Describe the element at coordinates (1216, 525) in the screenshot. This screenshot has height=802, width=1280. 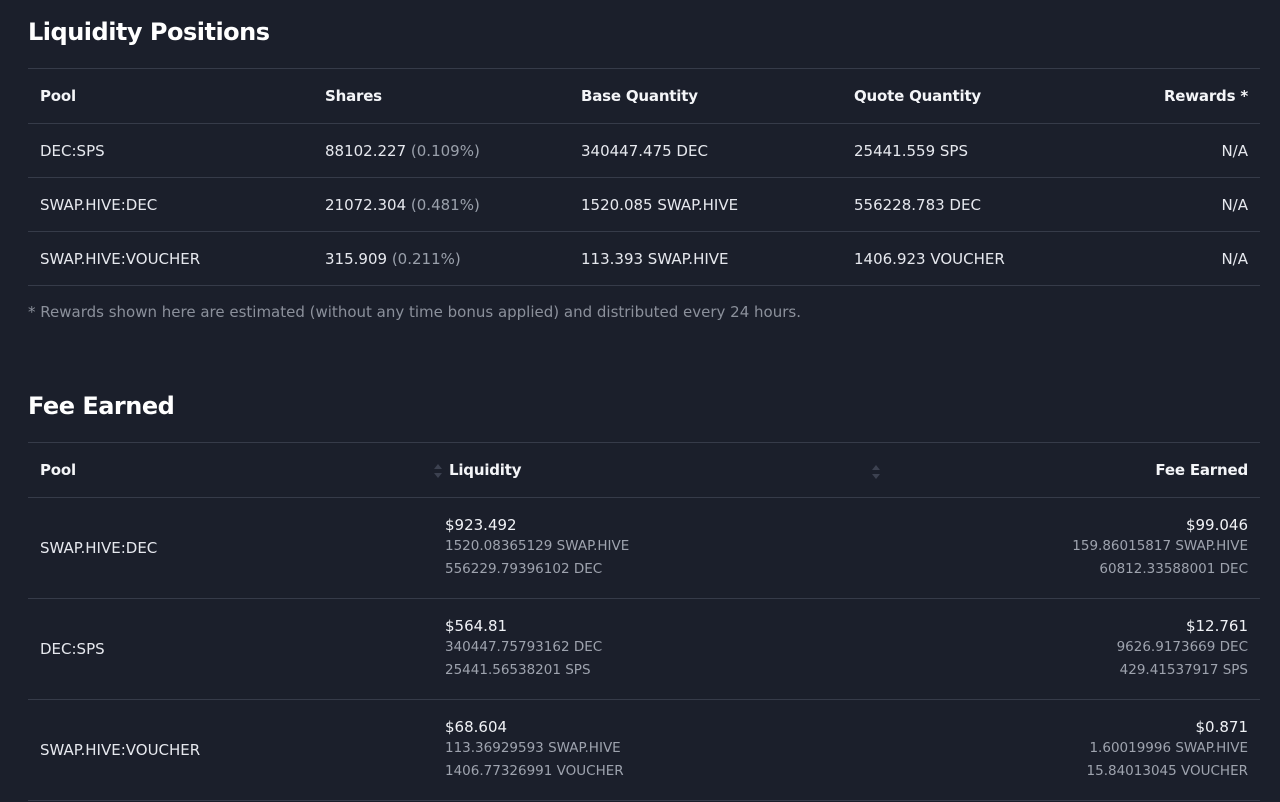
I see `fee-usd: $99.046` at that location.